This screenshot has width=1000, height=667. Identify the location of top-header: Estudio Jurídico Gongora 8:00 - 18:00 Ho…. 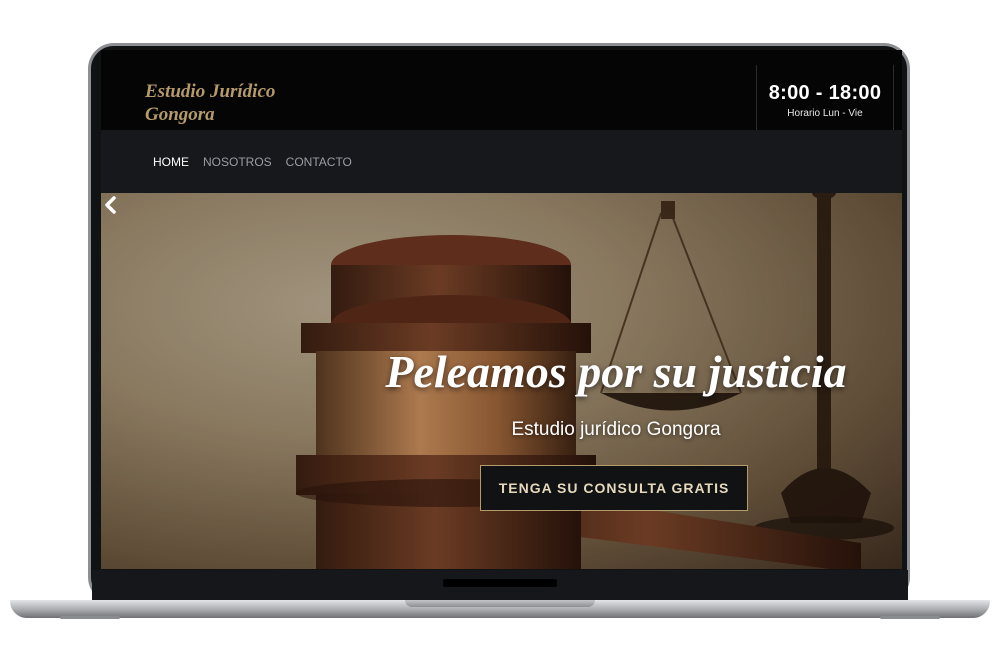
(501, 90).